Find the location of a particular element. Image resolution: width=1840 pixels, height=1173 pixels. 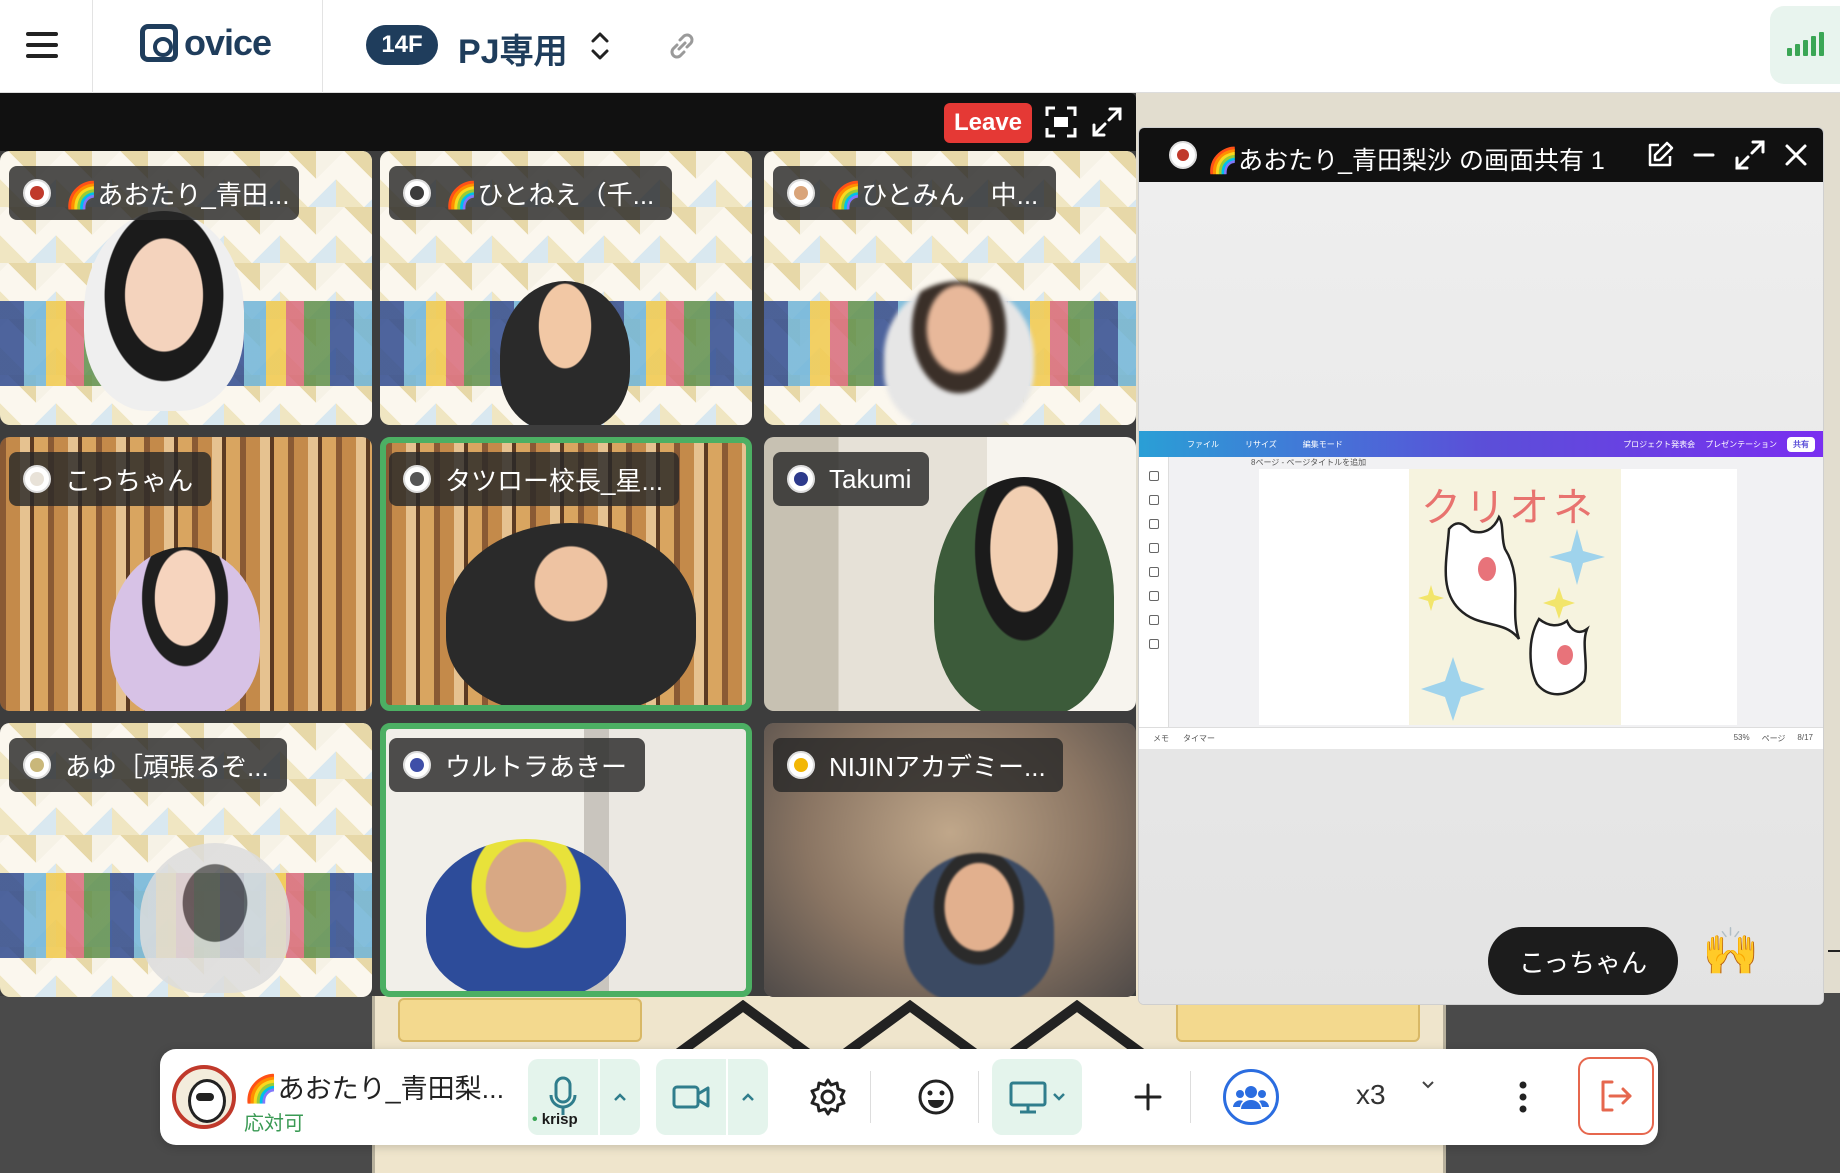

canva-menu-item: ファイル is located at coordinates (1203, 444).